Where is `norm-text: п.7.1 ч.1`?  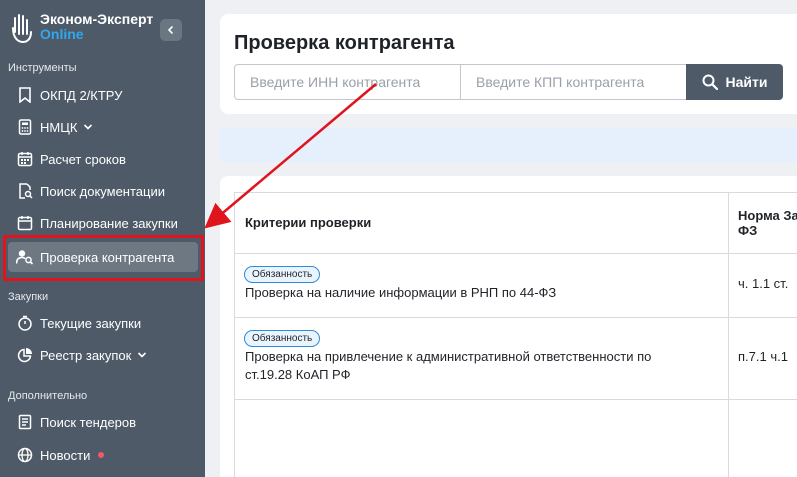
norm-text: п.7.1 ч.1 is located at coordinates (763, 356).